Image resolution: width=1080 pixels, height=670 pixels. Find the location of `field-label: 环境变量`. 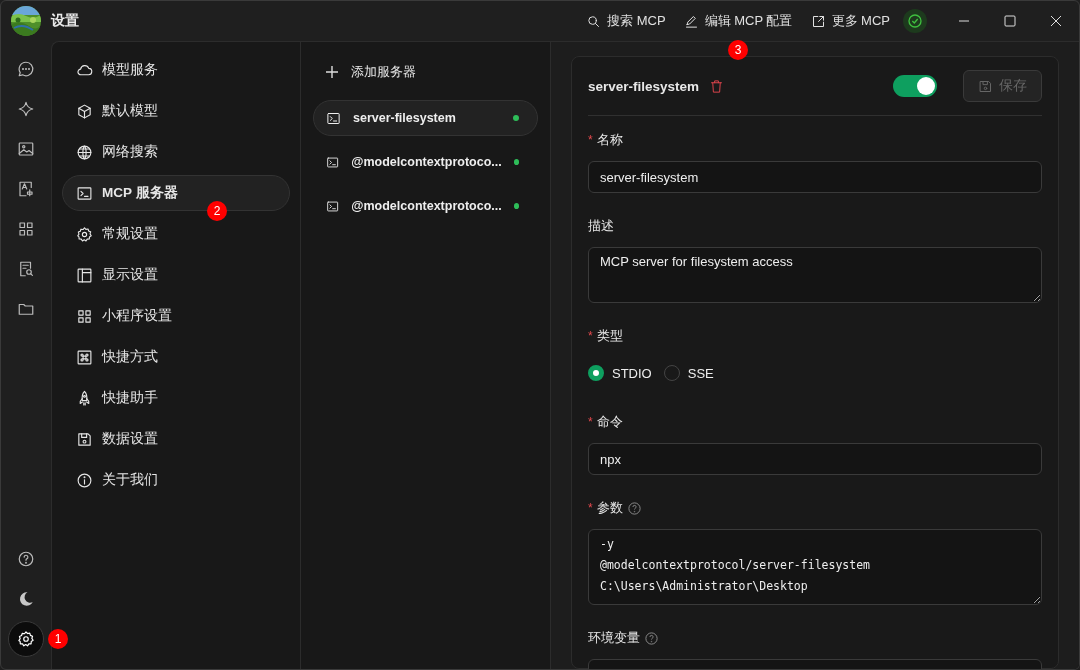

field-label: 环境变量 is located at coordinates (614, 638).